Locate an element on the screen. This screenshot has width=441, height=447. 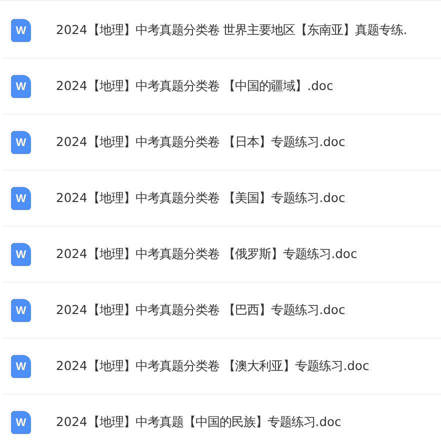
file-name: 2024【地理】中考真题【中国的民族】专题练习.doc is located at coordinates (199, 422).